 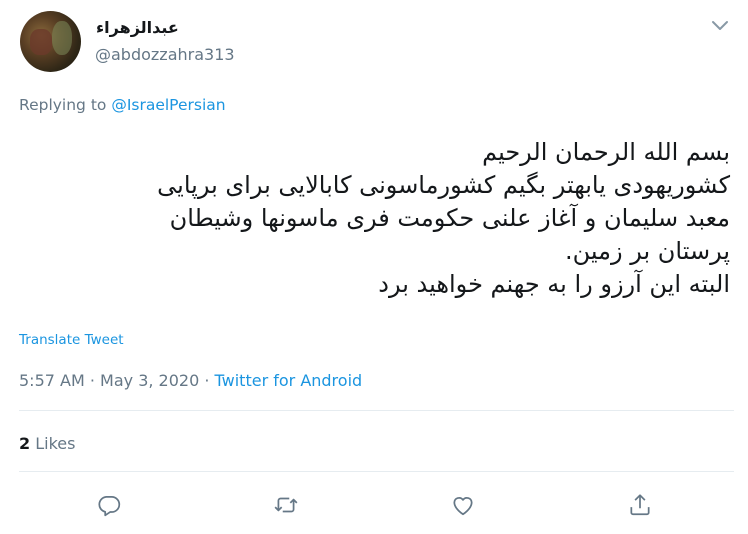 I want to click on tweet-line: البته این آرزو را به جهنم خواهید برد, so click(x=554, y=284).